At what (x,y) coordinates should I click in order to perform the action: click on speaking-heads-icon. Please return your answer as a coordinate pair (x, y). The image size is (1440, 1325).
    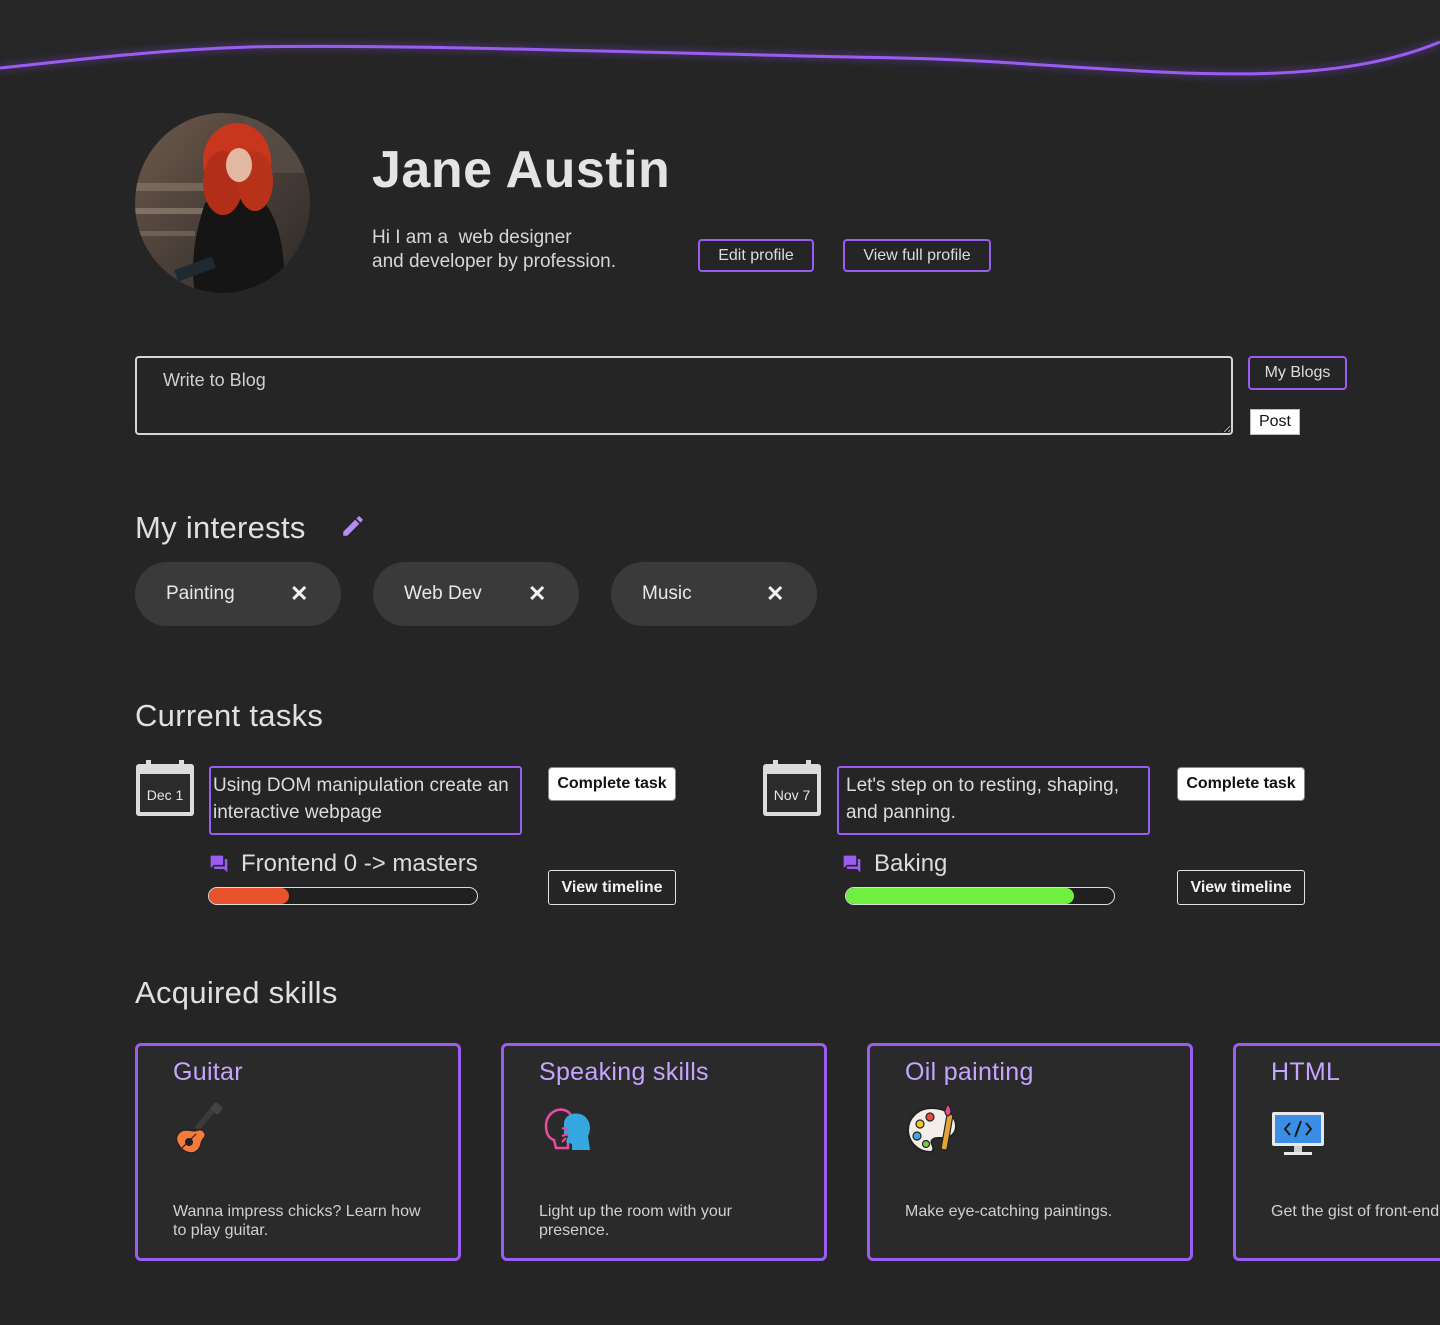
    Looking at the image, I should click on (567, 1129).